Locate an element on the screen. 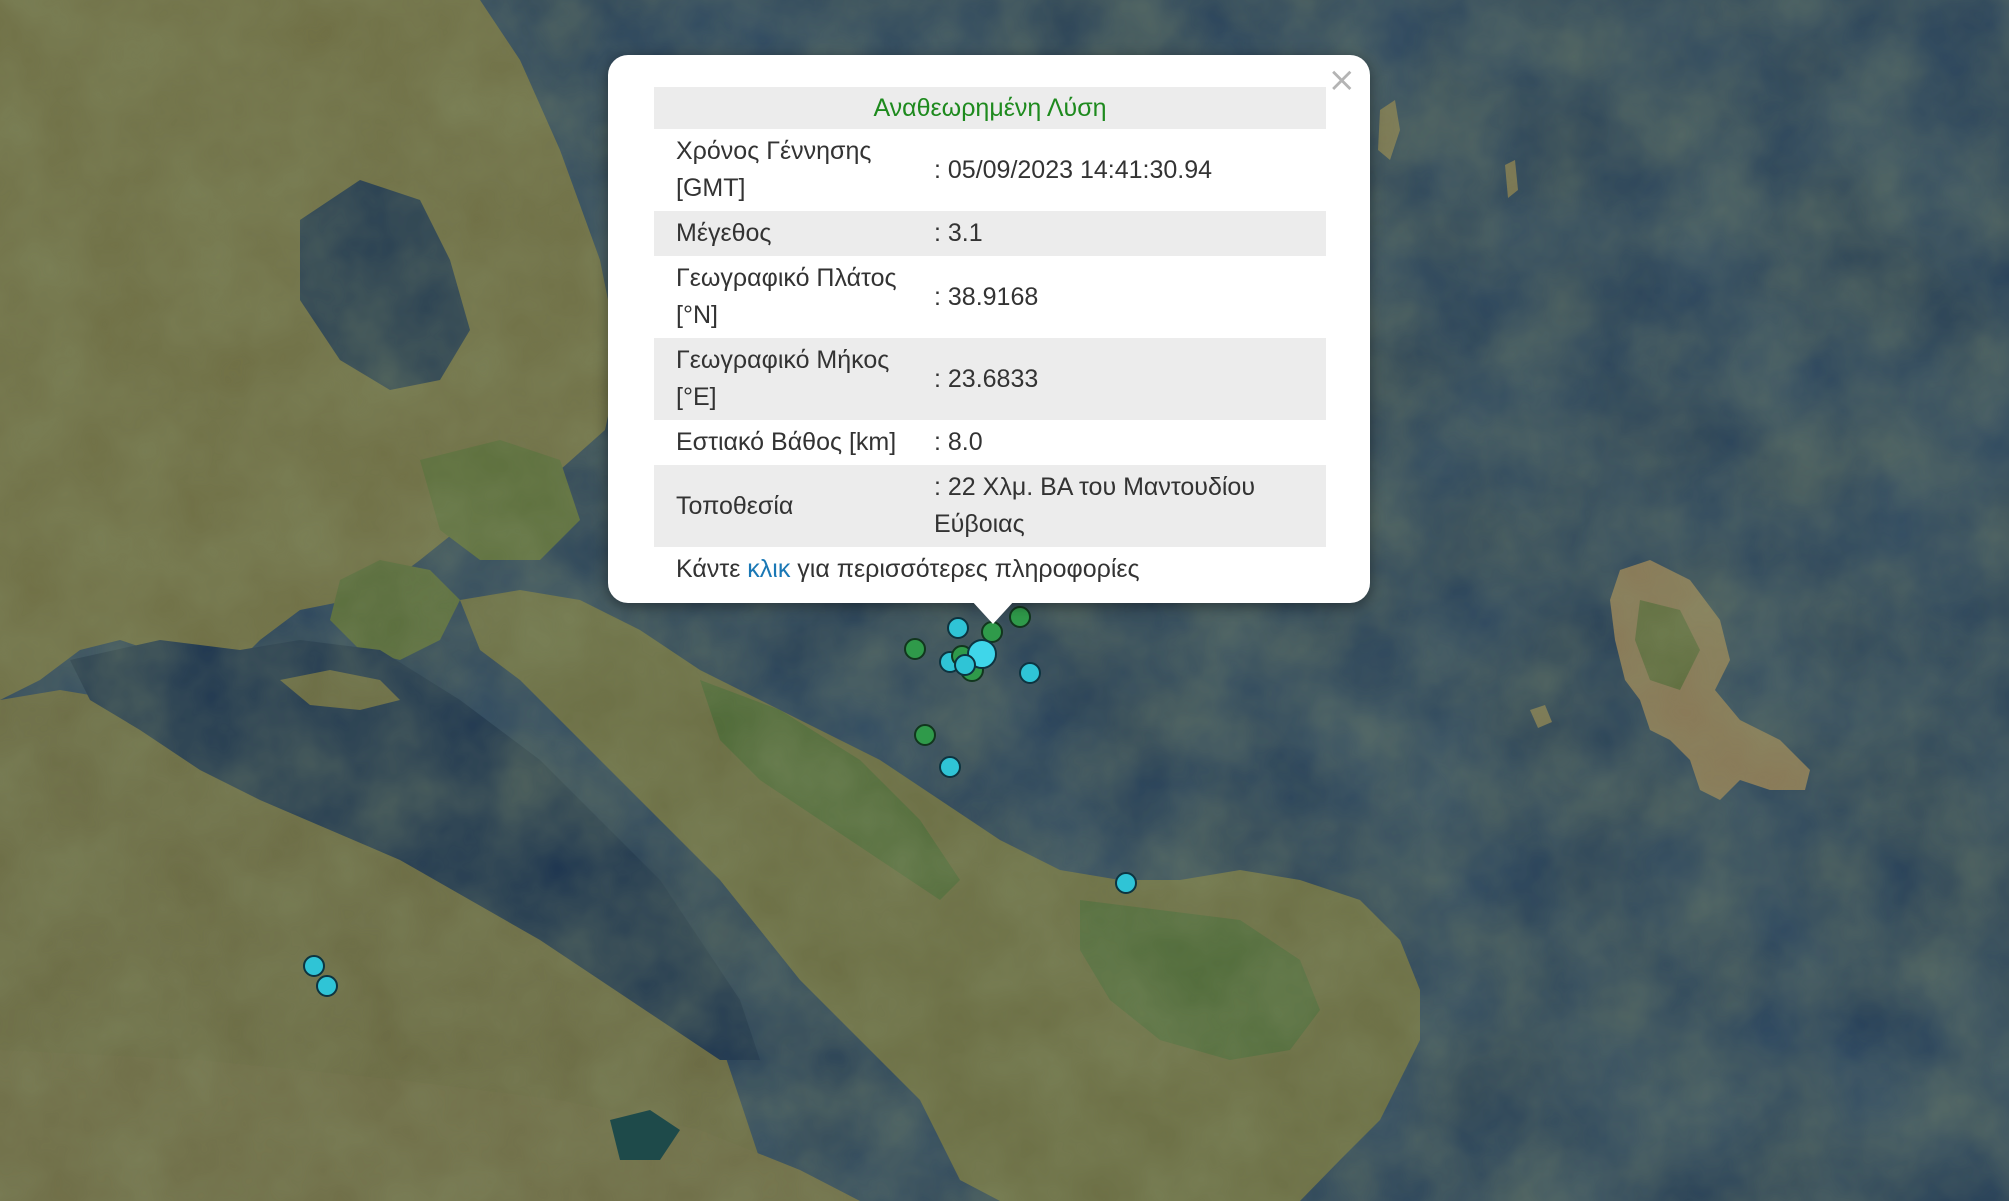 This screenshot has height=1201, width=2009. row-label: Γεωγραφικό Πλάτος [°N] is located at coordinates (786, 296).